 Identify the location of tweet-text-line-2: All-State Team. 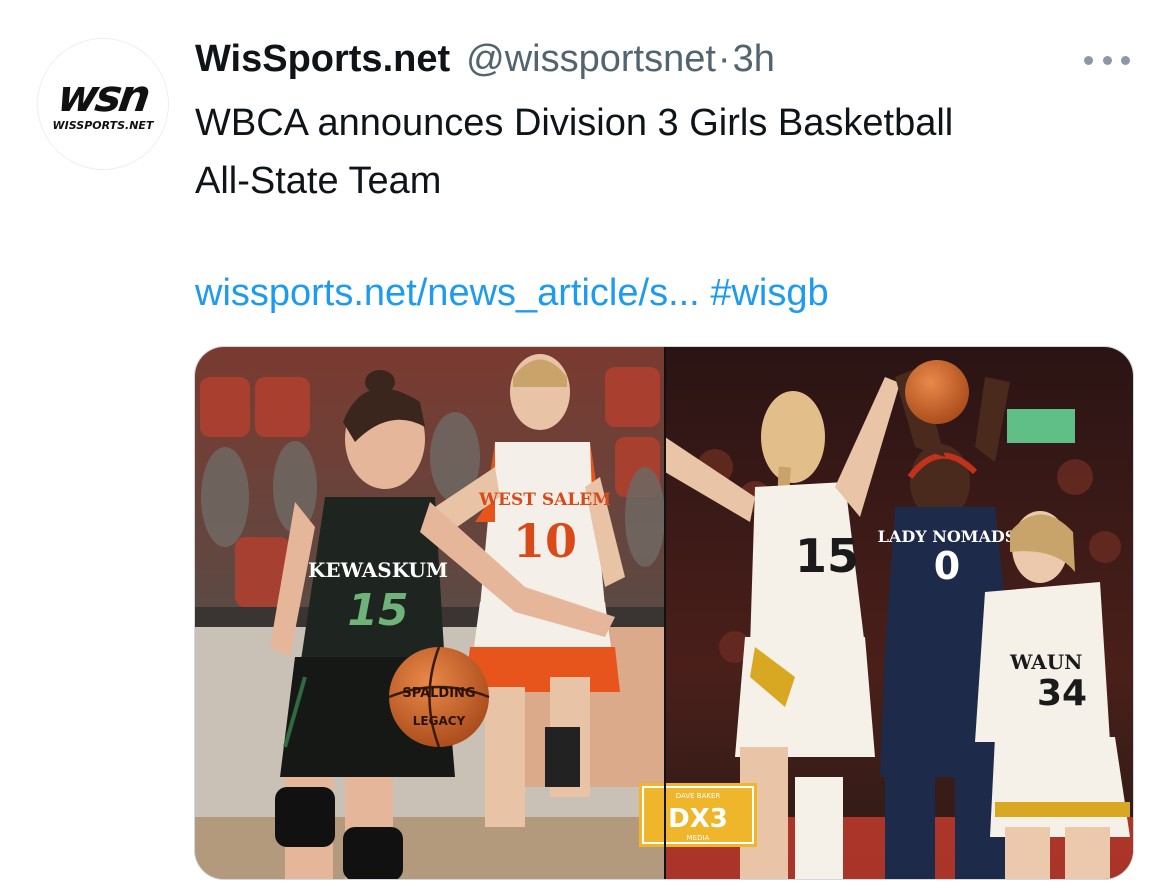
(318, 181).